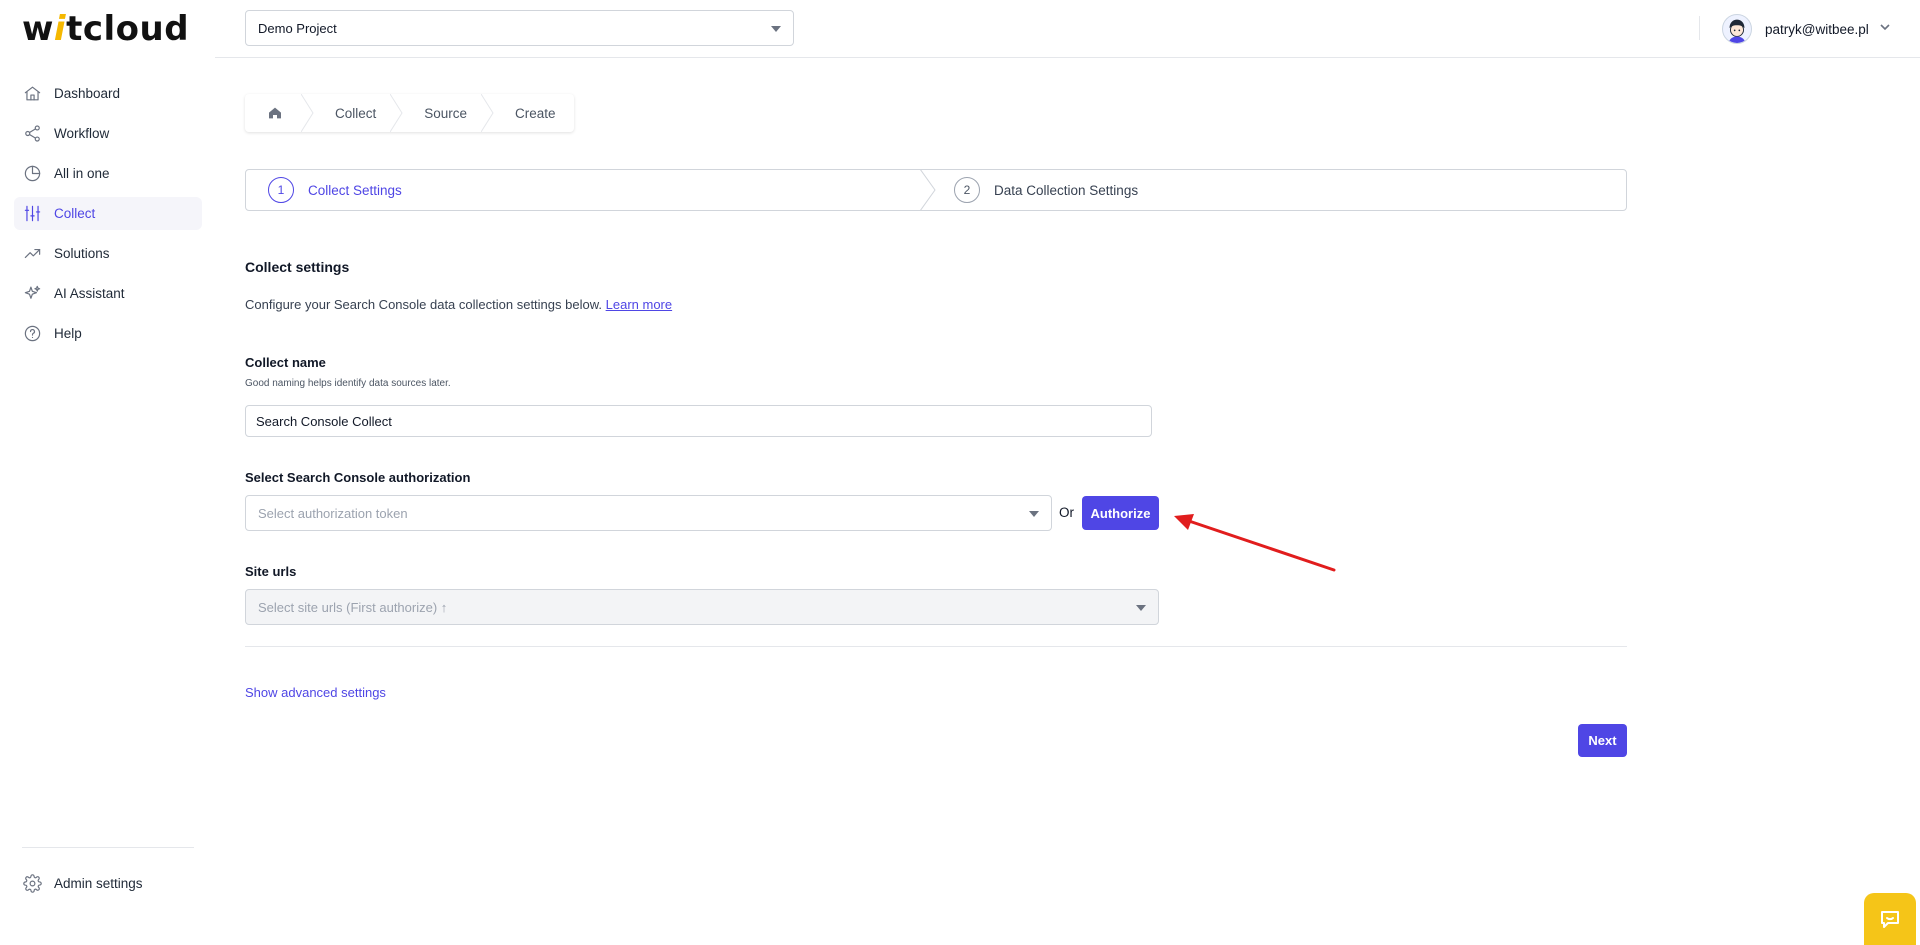 This screenshot has height=945, width=1920. I want to click on or-text: Or, so click(1066, 512).